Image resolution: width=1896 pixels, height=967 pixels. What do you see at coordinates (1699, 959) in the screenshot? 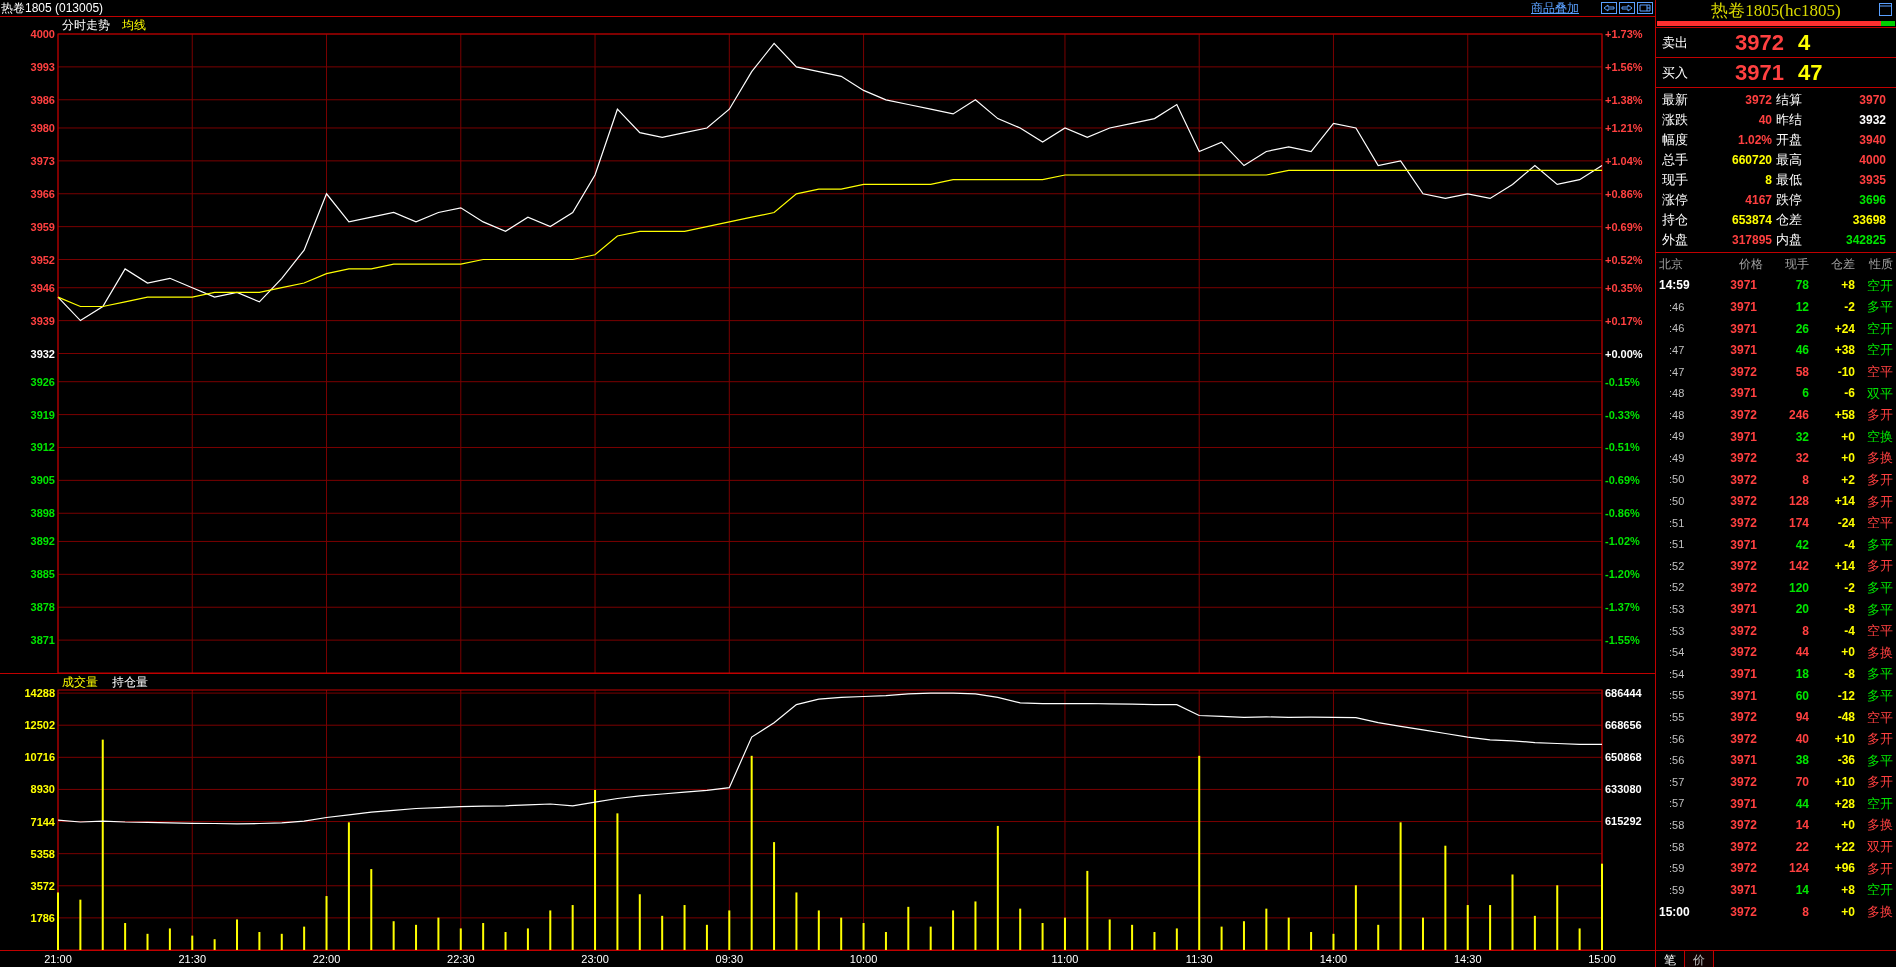
I see `bottom-tab: 价` at bounding box center [1699, 959].